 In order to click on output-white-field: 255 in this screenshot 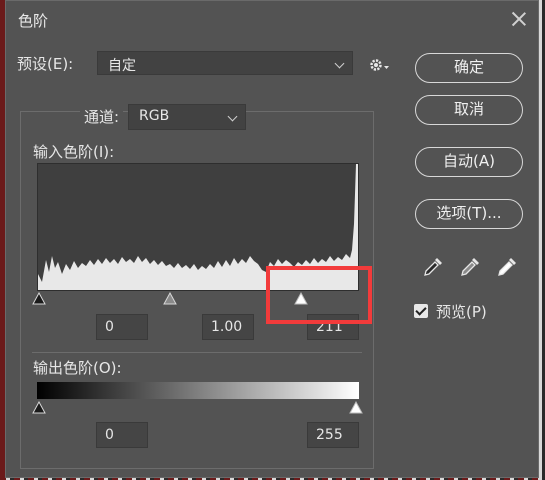, I will do `click(333, 435)`.